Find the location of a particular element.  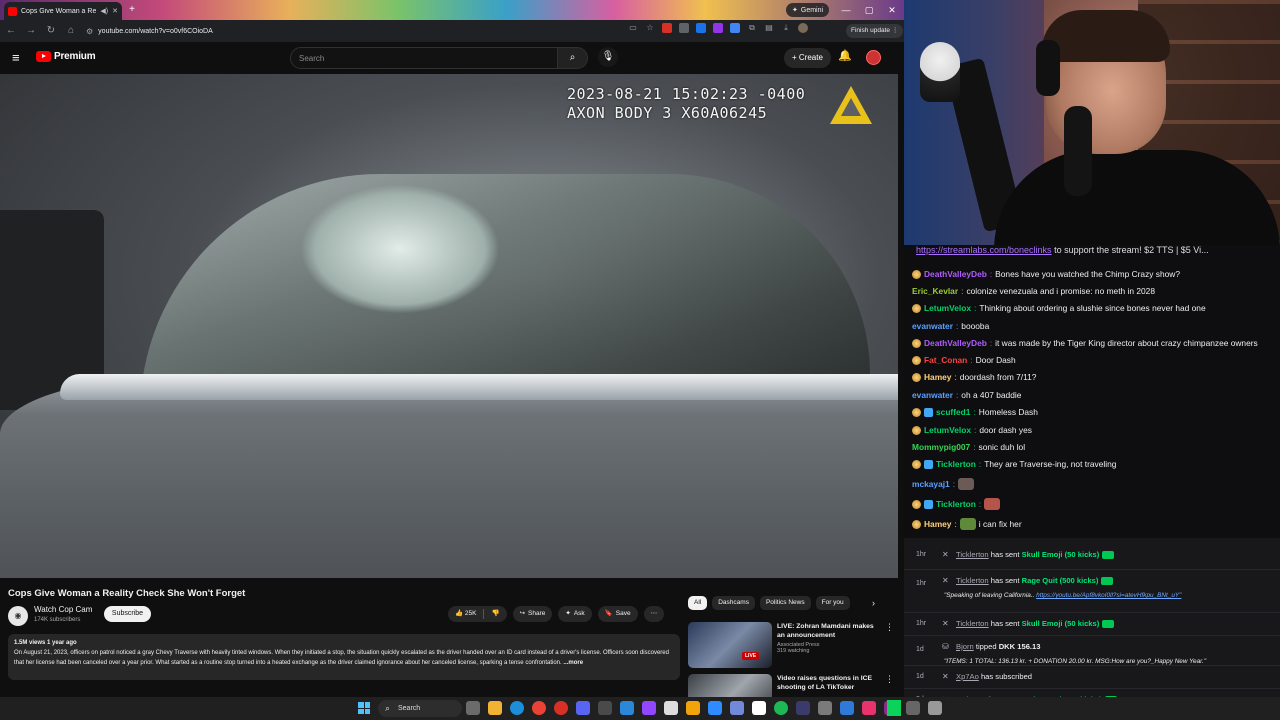

tray-app-icon is located at coordinates (894, 708).